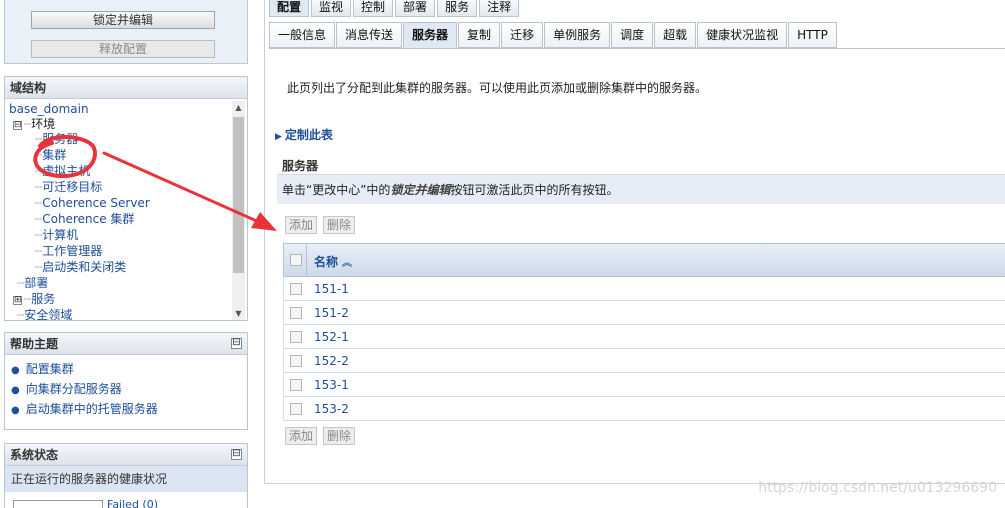 Image resolution: width=1005 pixels, height=508 pixels. Describe the element at coordinates (534, 190) in the screenshot. I see `hint-suffix: 按钮可激活此页中的所有按钮。` at that location.